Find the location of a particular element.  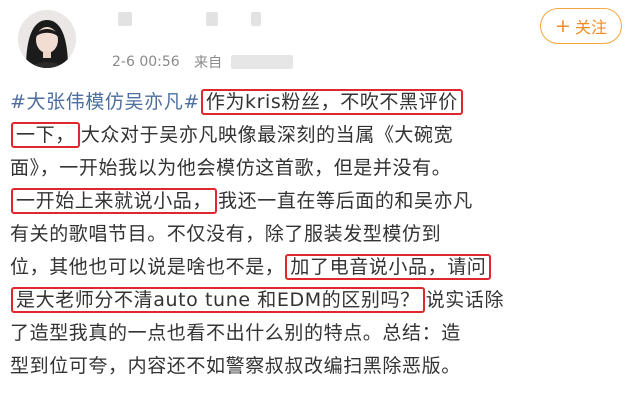

follow-button-label: 关注 is located at coordinates (590, 27).